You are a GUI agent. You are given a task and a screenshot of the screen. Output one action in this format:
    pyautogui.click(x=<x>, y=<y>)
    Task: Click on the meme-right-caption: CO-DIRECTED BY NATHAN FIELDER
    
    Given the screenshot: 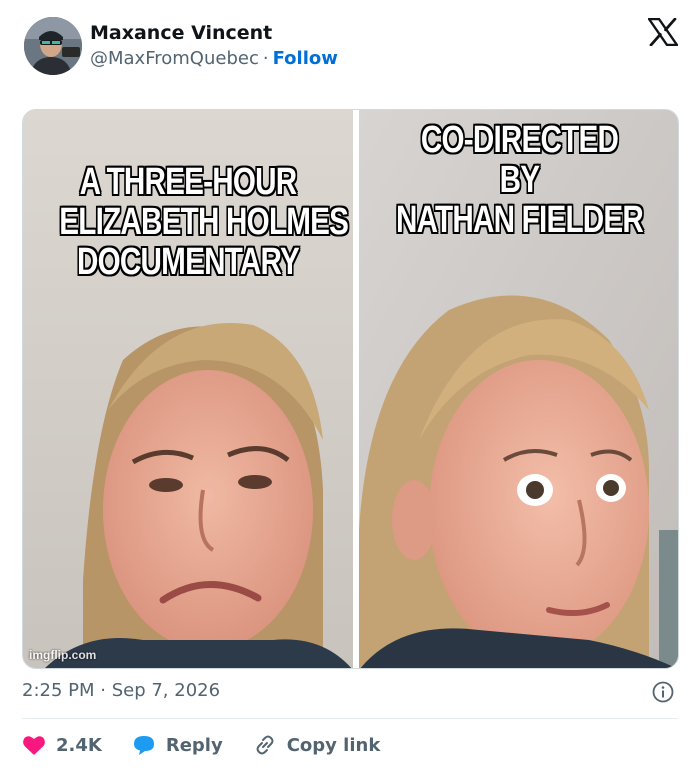 What is the action you would take?
    pyautogui.click(x=519, y=180)
    